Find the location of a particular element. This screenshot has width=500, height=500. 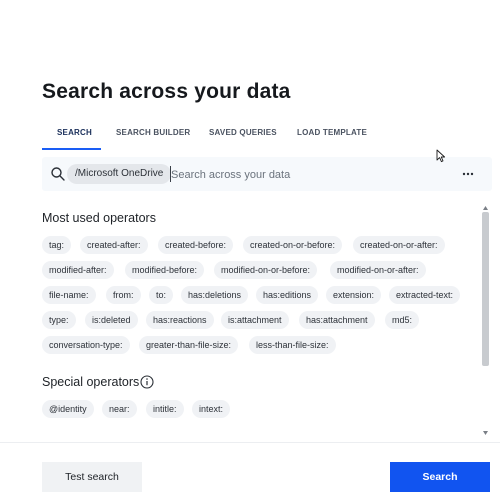

operator-chip: extracted-text: is located at coordinates (425, 295).